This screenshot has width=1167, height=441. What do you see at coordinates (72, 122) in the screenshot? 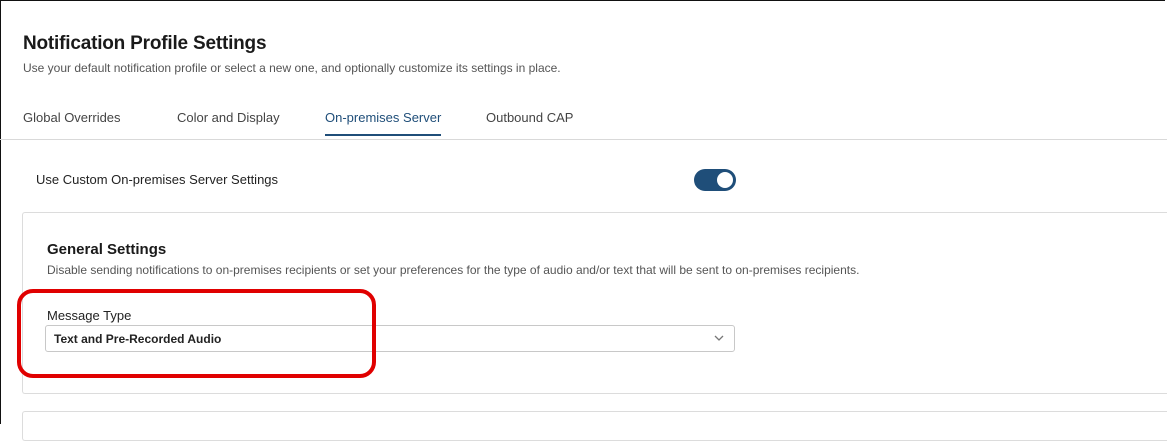
I see `tab-global-overrides: Global Overrides` at bounding box center [72, 122].